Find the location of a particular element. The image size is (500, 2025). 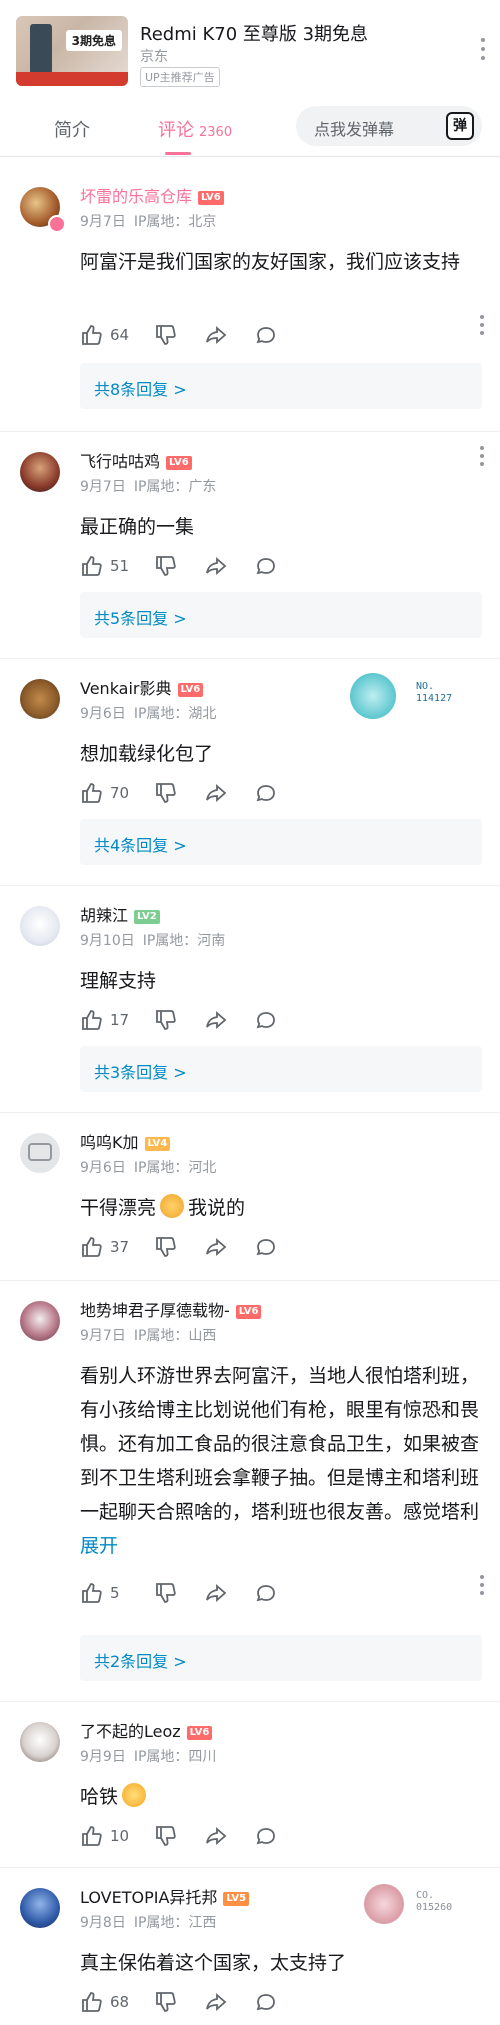

phone-image is located at coordinates (41, 49).